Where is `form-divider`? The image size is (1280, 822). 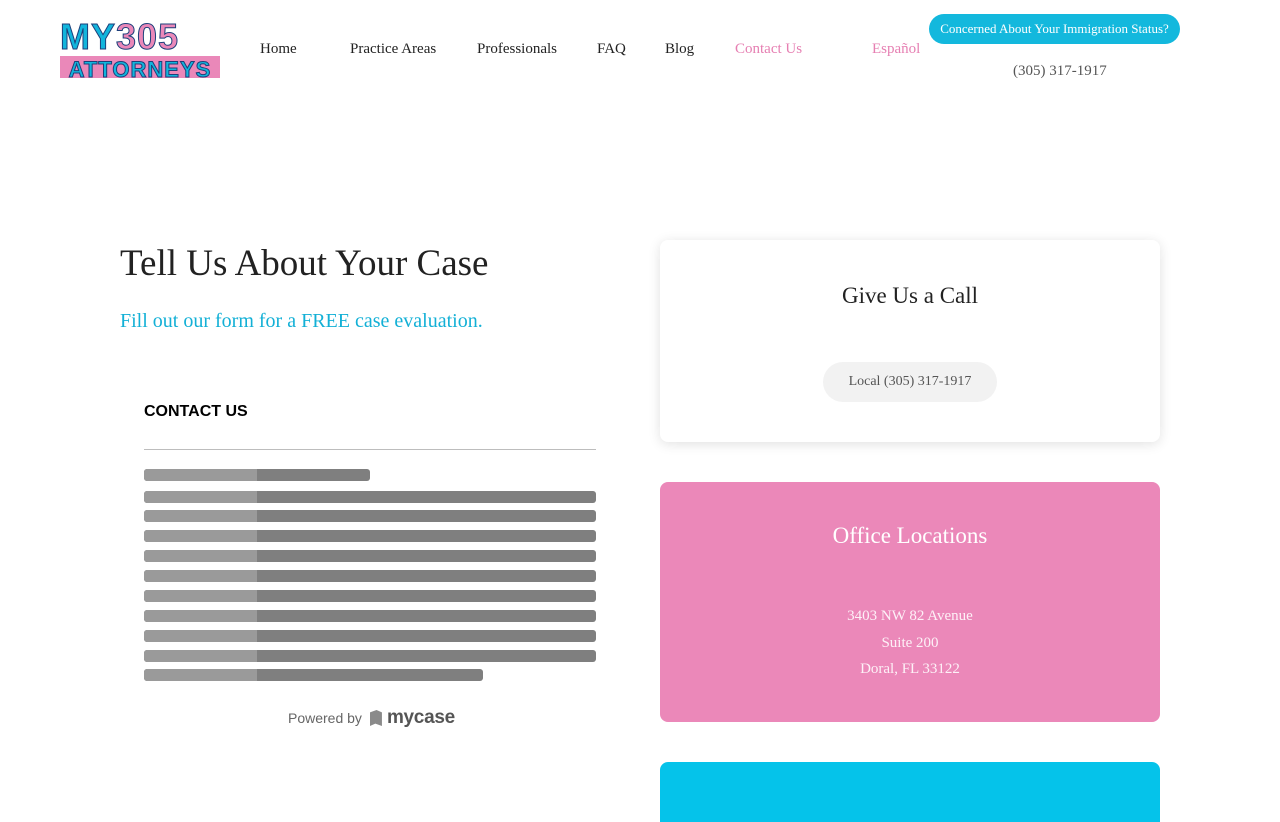
form-divider is located at coordinates (370, 449).